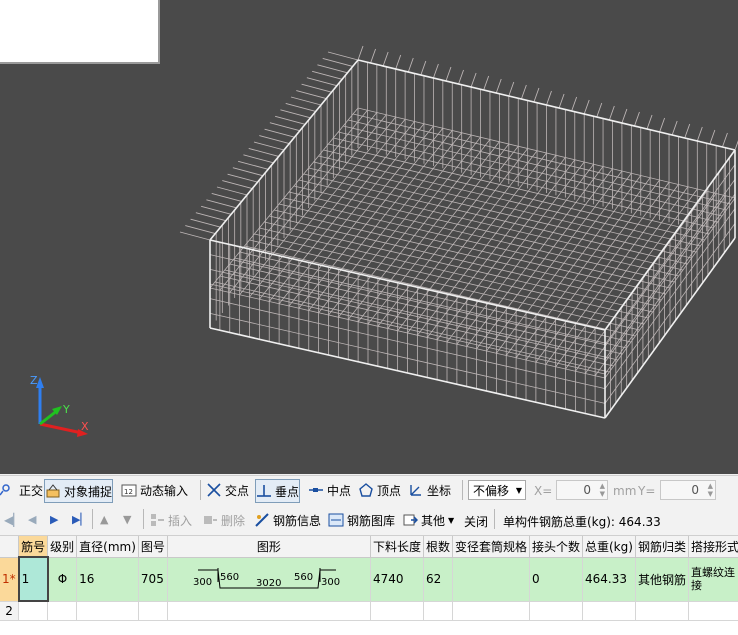 The width and height of the screenshot is (738, 635). Describe the element at coordinates (227, 490) in the screenshot. I see `intersection-snap-button: 交点` at that location.